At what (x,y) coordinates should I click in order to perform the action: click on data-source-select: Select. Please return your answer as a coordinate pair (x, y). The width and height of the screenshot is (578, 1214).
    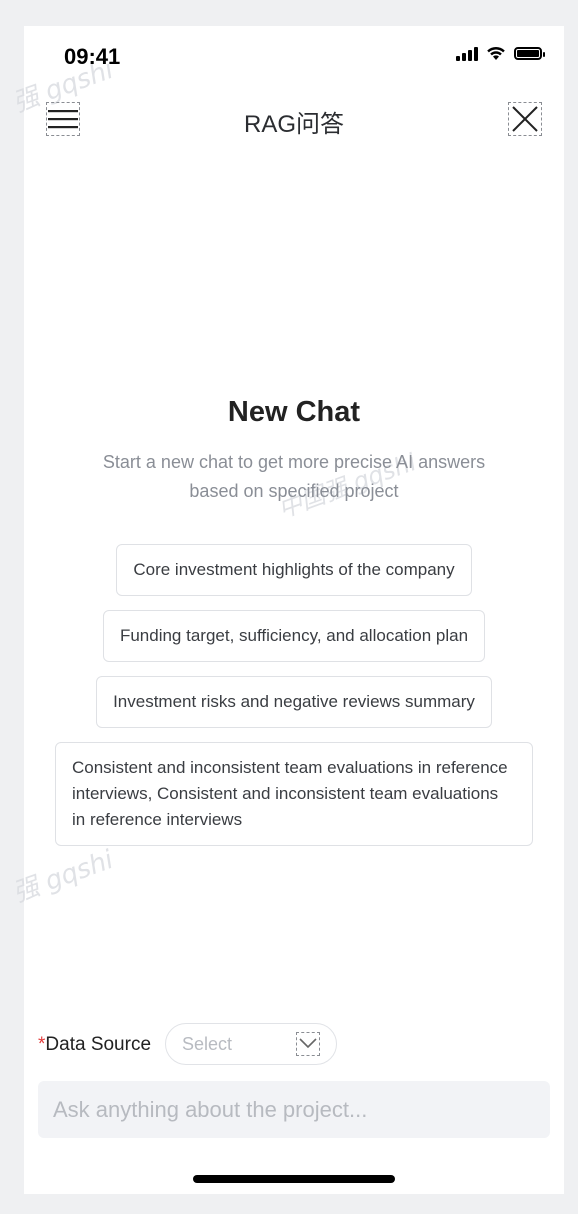
    Looking at the image, I should click on (251, 1044).